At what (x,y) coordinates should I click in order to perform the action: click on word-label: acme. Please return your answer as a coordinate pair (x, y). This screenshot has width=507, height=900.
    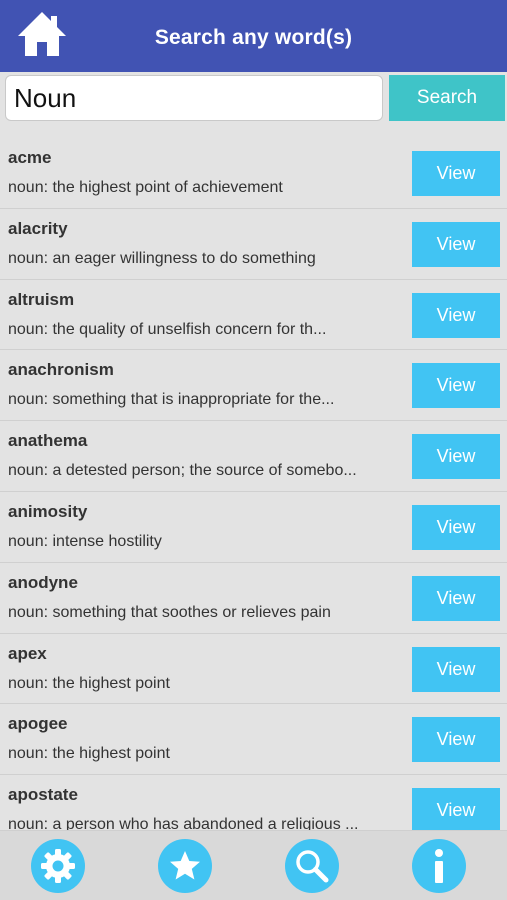
    Looking at the image, I should click on (30, 157).